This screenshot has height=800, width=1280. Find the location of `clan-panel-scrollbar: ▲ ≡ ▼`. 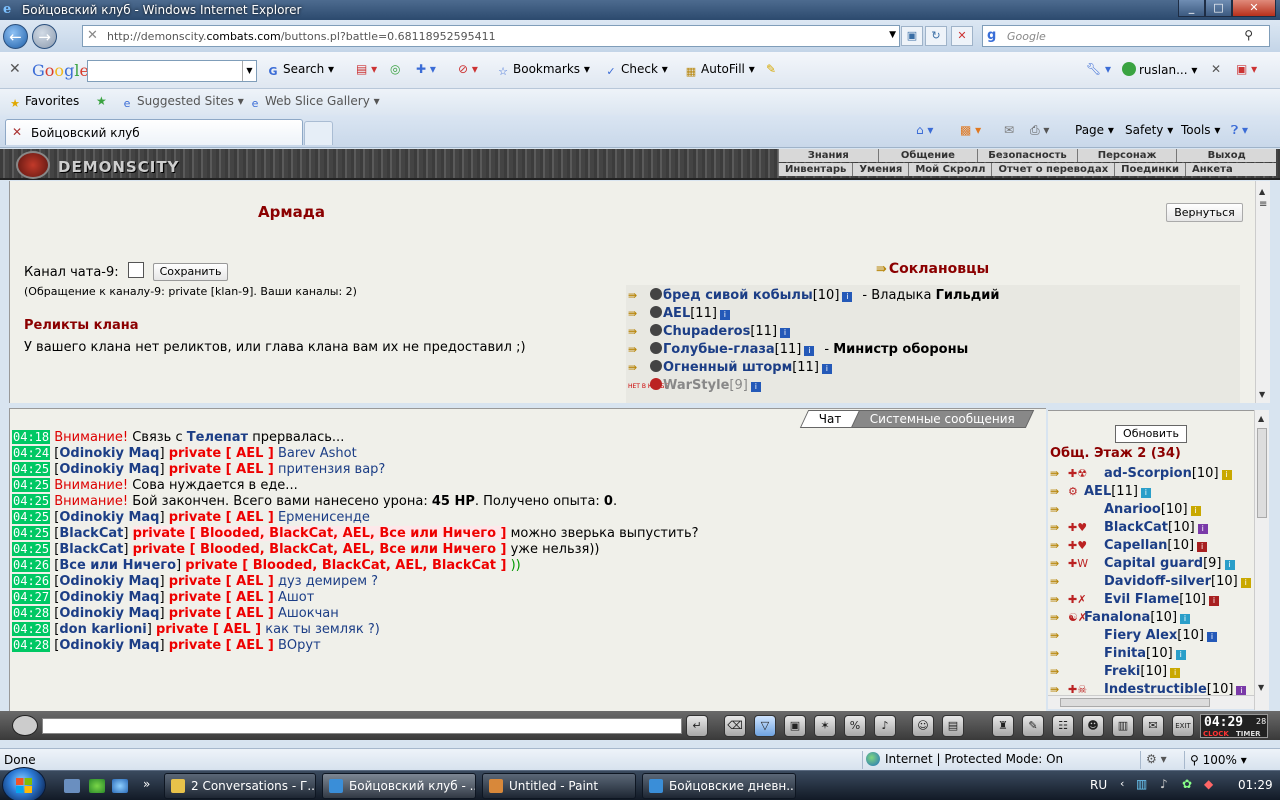

clan-panel-scrollbar: ▲ ≡ ▼ is located at coordinates (1262, 292).